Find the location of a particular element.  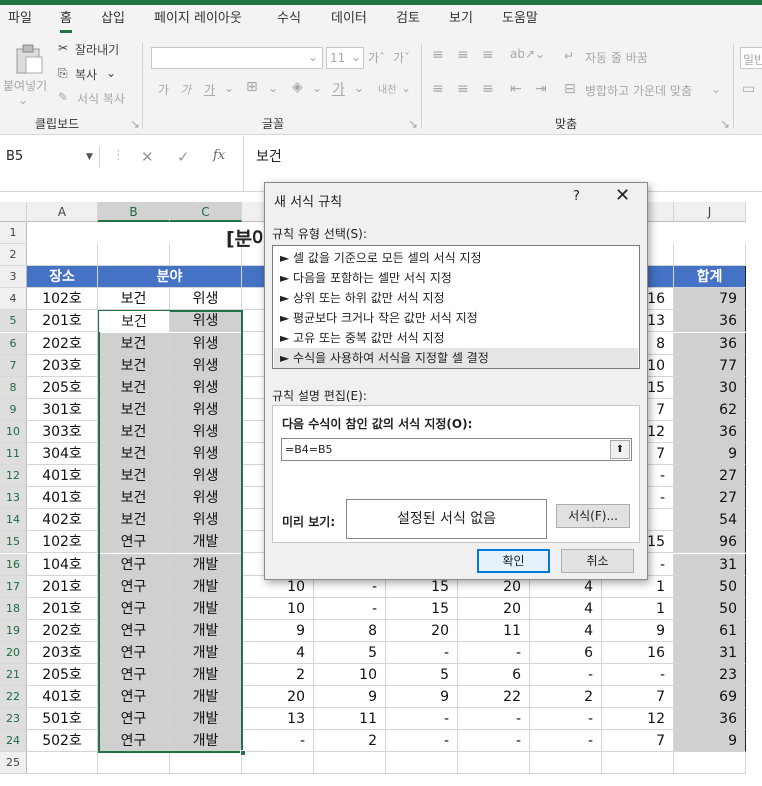

merge-dropdown-icon: ⌄ is located at coordinates (716, 89).